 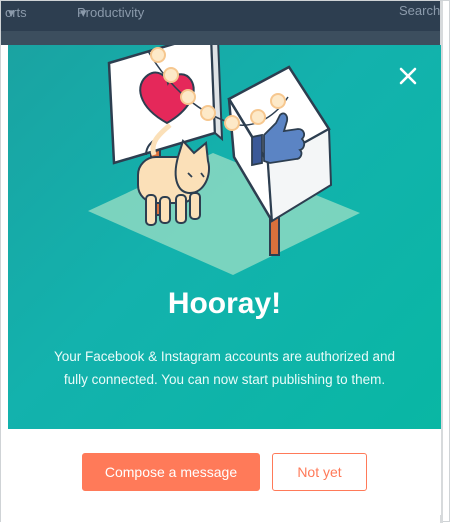 I want to click on compose-message-button: Compose a message, so click(x=171, y=472).